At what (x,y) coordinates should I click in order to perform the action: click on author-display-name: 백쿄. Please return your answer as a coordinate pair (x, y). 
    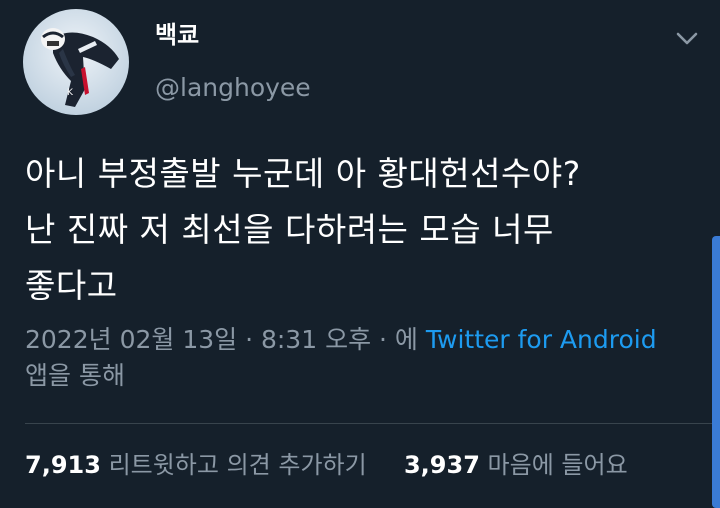
    Looking at the image, I should click on (177, 35).